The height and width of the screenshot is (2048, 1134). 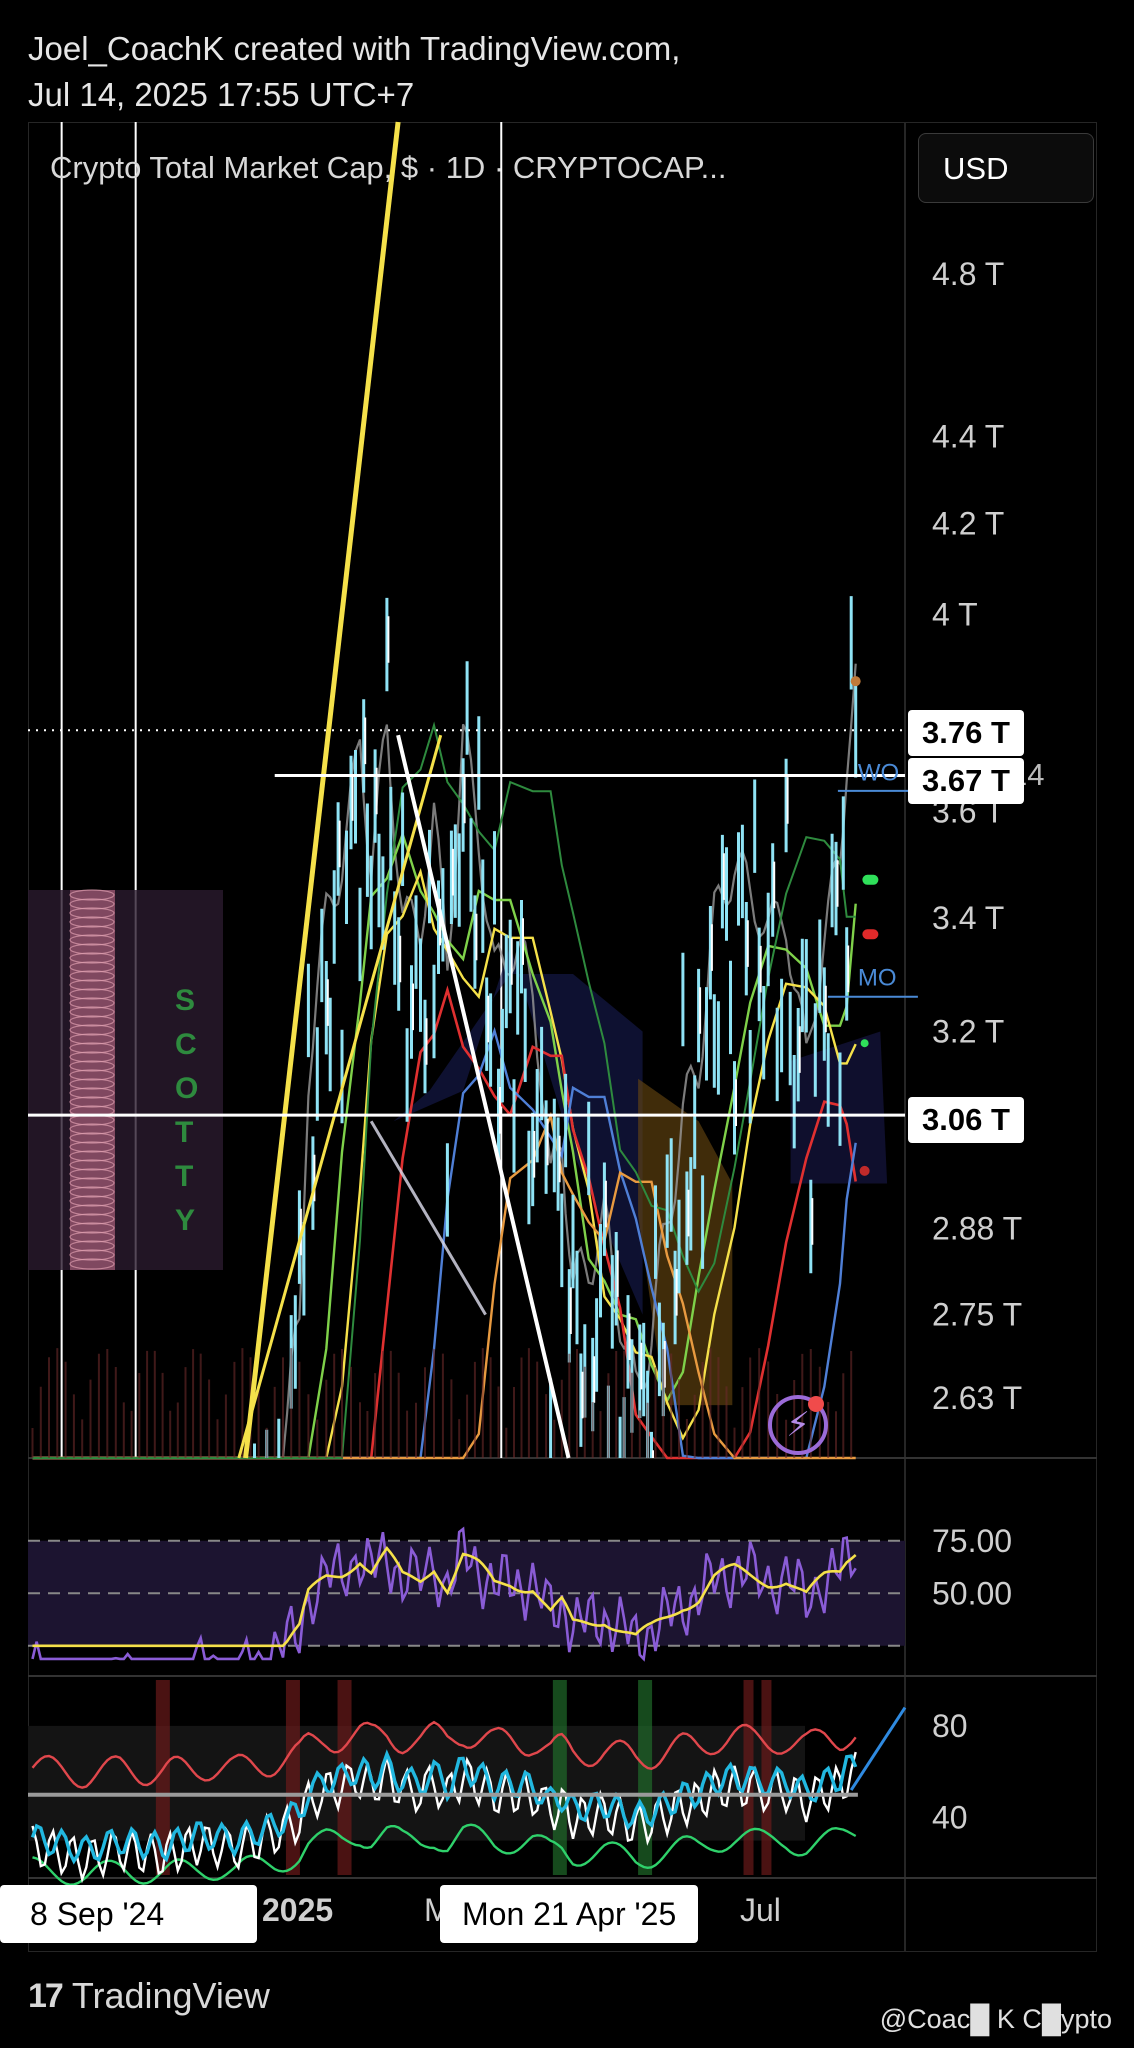 What do you see at coordinates (186, 1088) in the screenshot?
I see `vertical-text-letter: O` at bounding box center [186, 1088].